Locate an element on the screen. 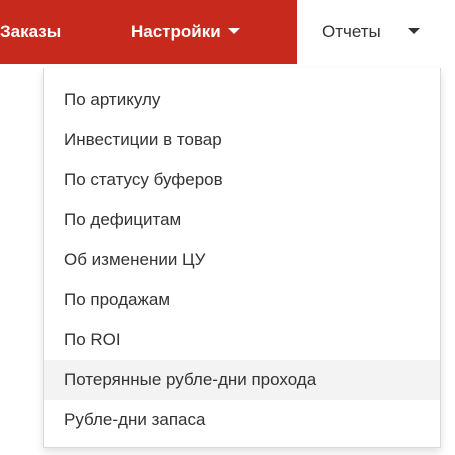 The width and height of the screenshot is (455, 455). menu-item-label: Потерянные рубле-дни прохода is located at coordinates (190, 379).